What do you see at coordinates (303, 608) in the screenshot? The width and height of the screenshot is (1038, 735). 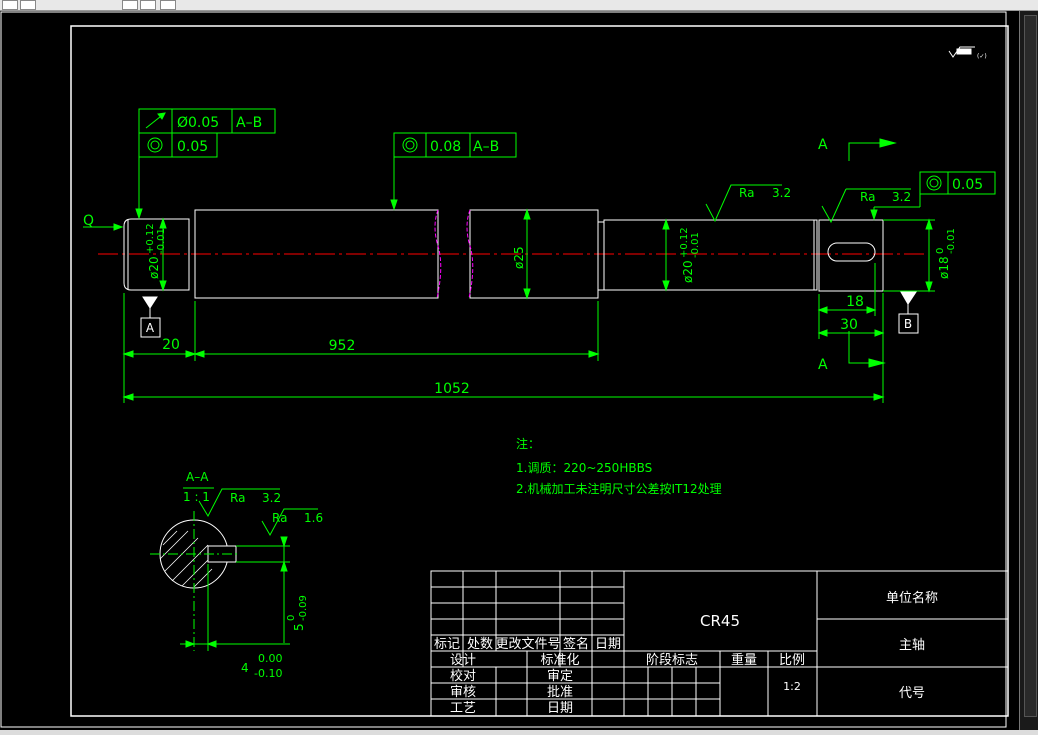 I see `section-depth-lower: -0.09` at bounding box center [303, 608].